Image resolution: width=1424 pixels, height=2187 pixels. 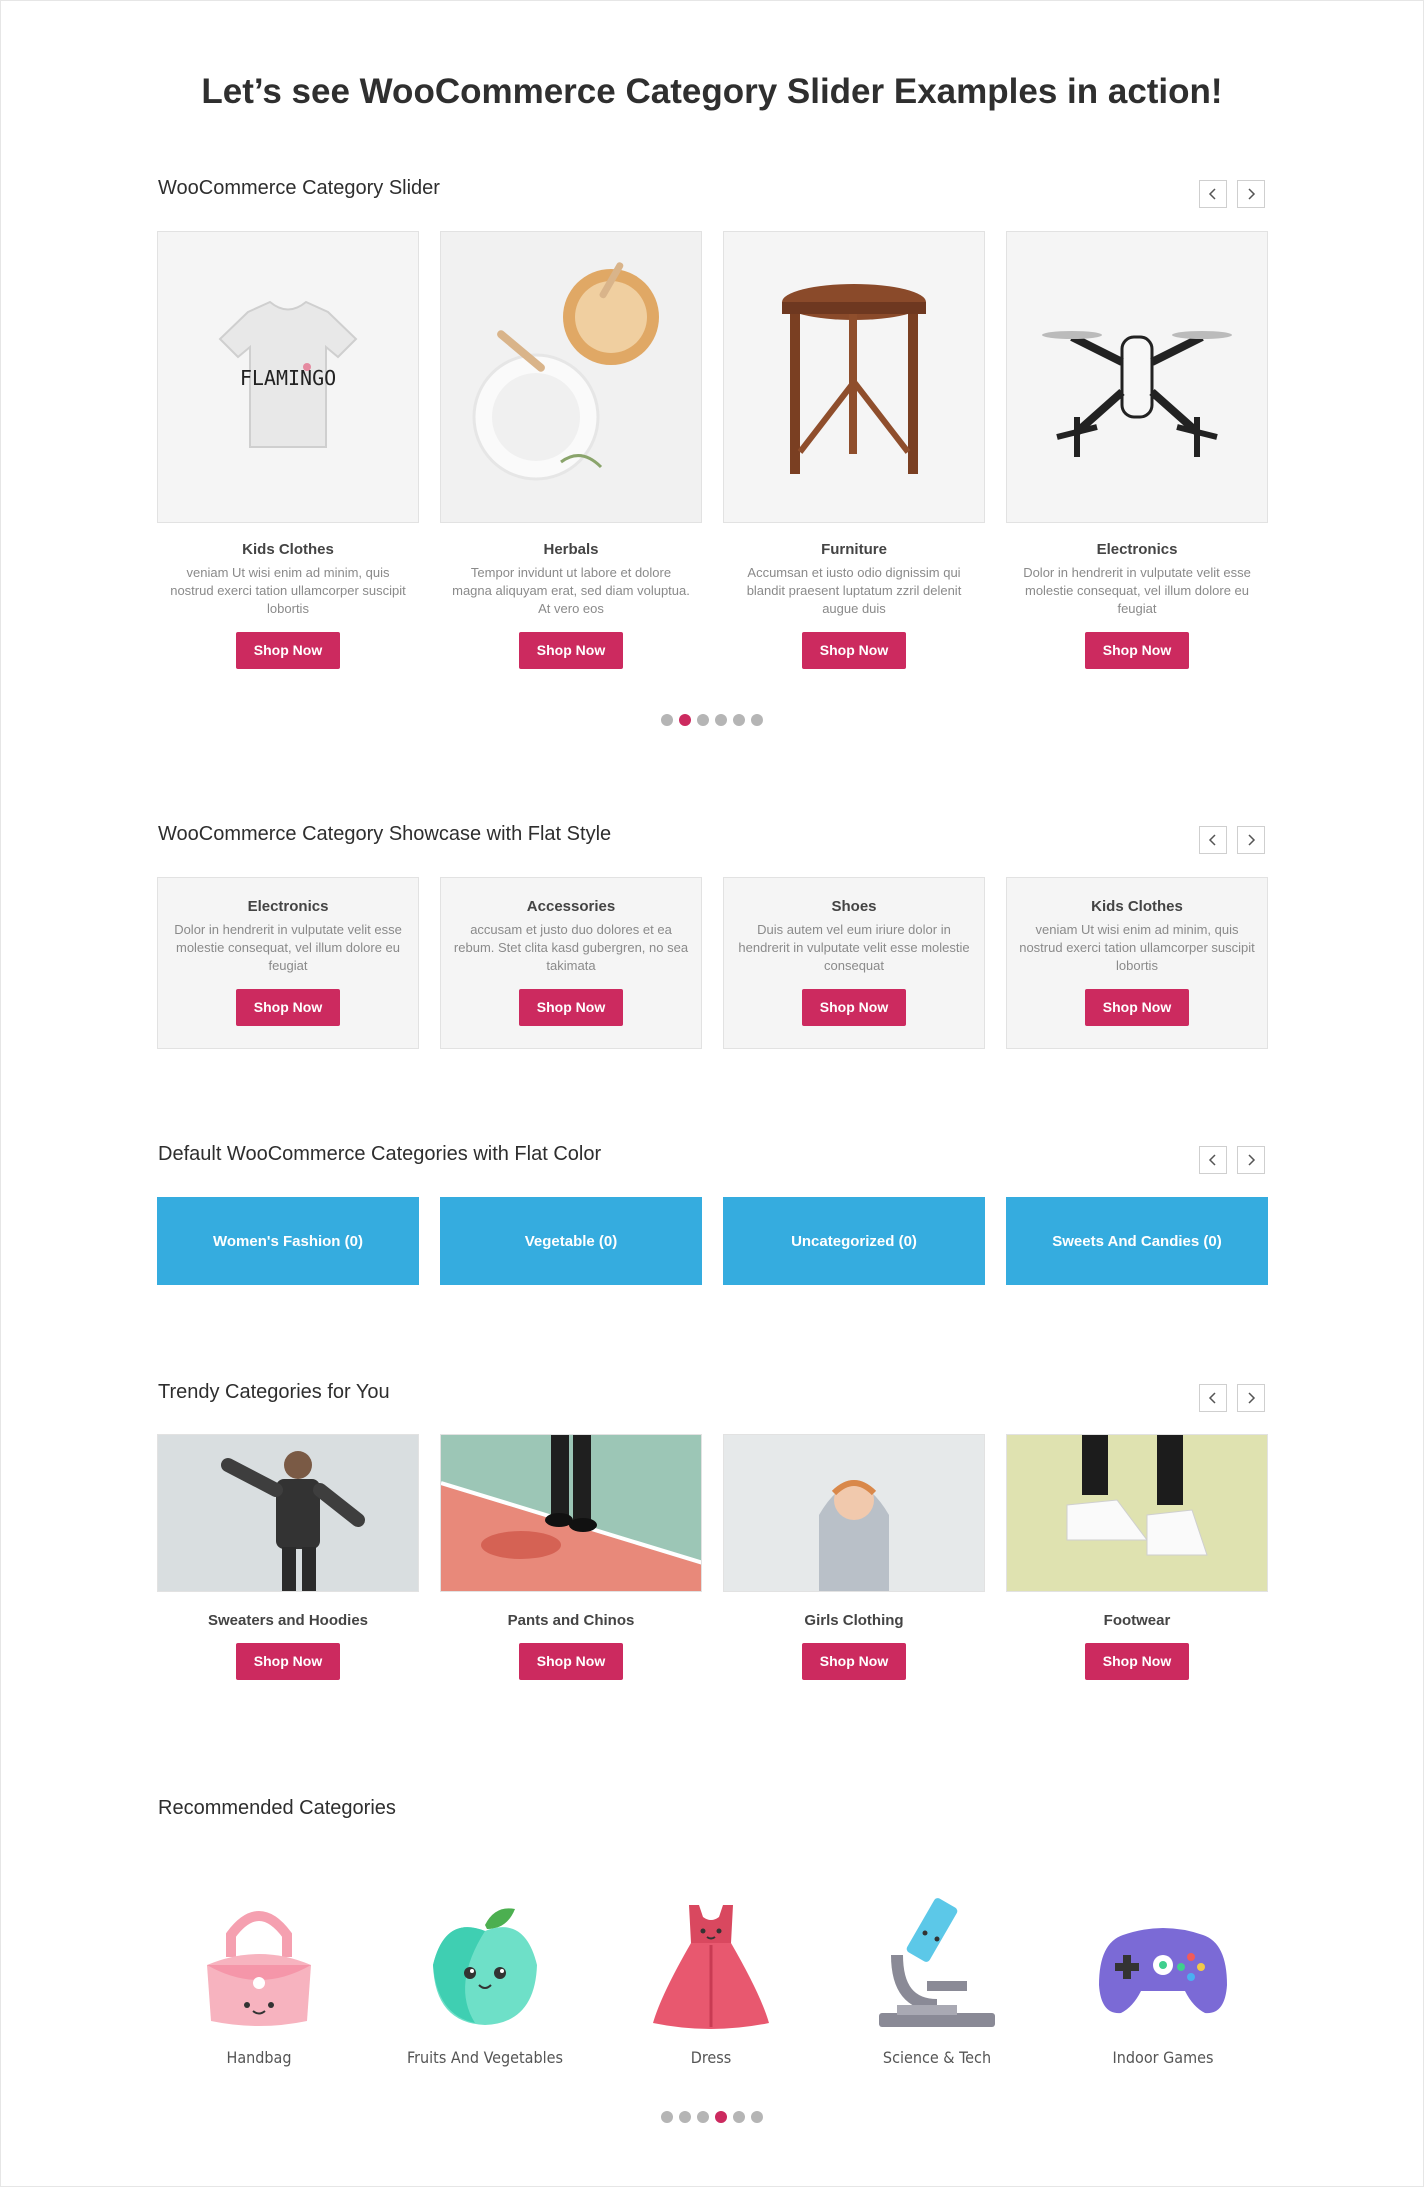 I want to click on card-name: Shoes, so click(x=854, y=906).